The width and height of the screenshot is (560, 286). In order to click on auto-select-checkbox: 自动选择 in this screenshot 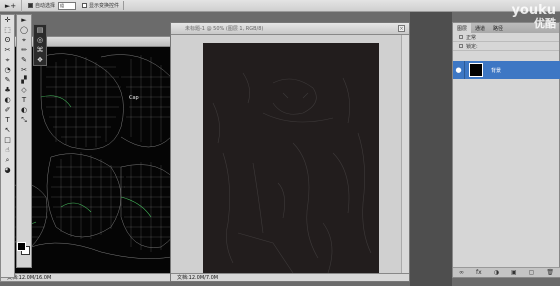, I will do `click(41, 5)`.